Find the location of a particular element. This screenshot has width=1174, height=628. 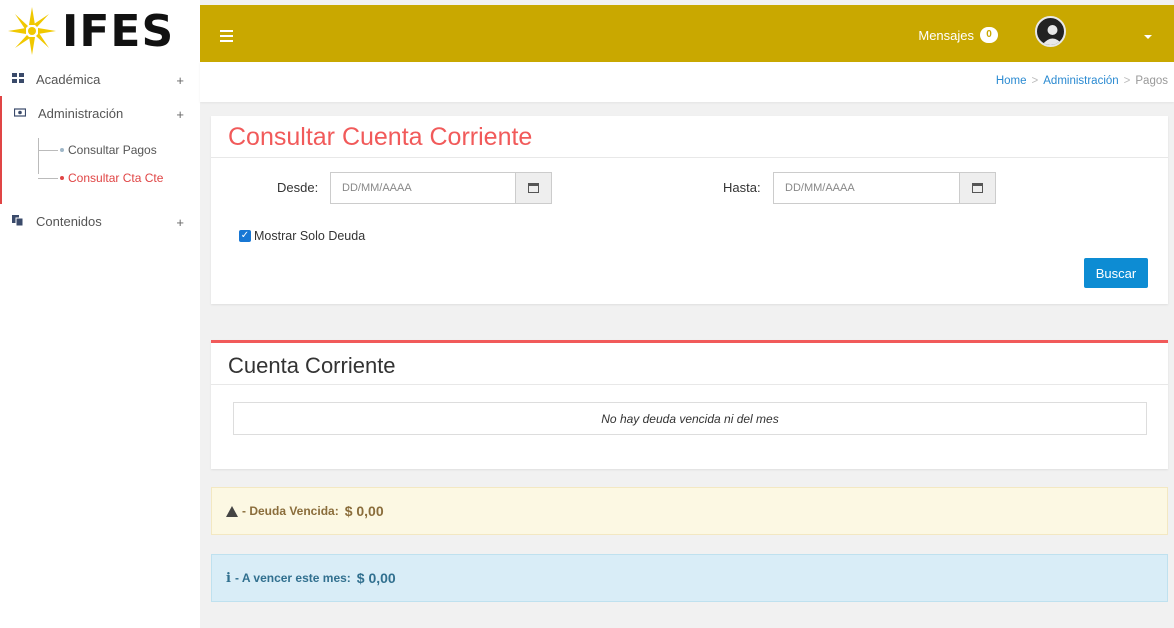

buscar-button: Buscar is located at coordinates (1116, 273).